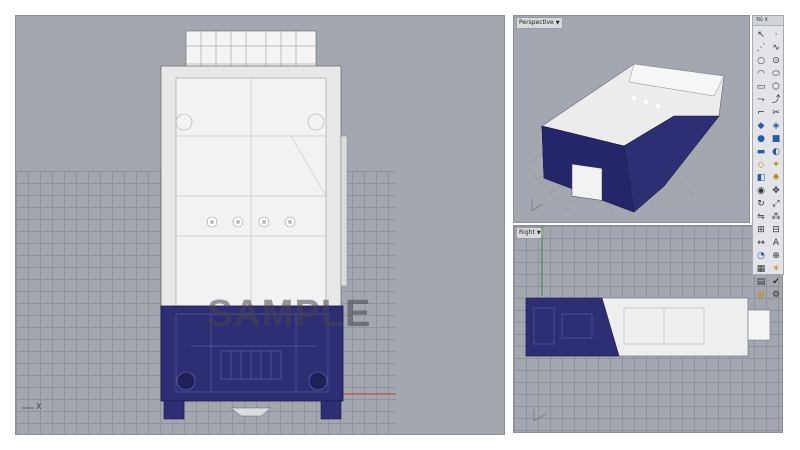  What do you see at coordinates (761, 178) in the screenshot?
I see `layer-icon: ◧` at bounding box center [761, 178].